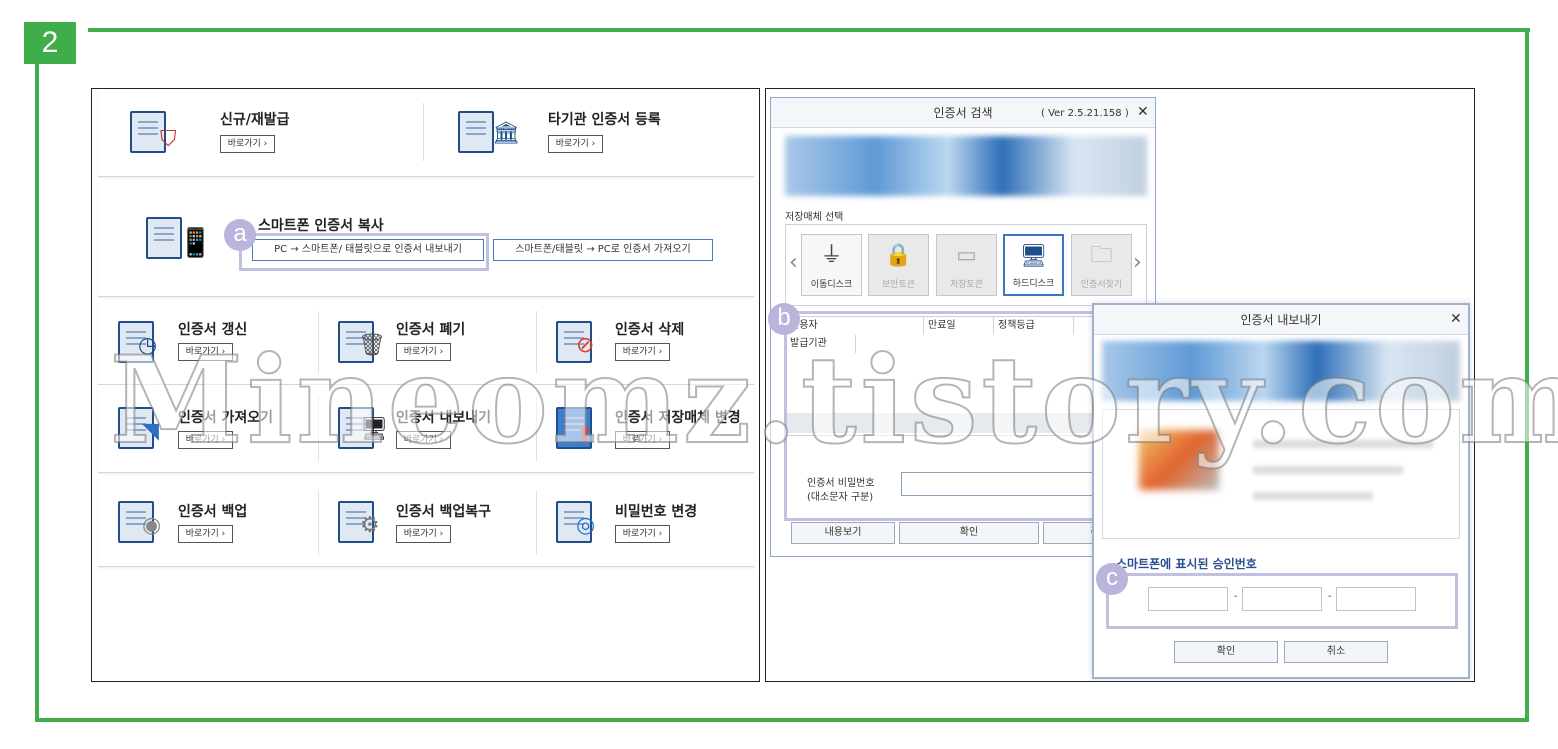  What do you see at coordinates (150, 431) in the screenshot?
I see `import-icon: ◥` at bounding box center [150, 431].